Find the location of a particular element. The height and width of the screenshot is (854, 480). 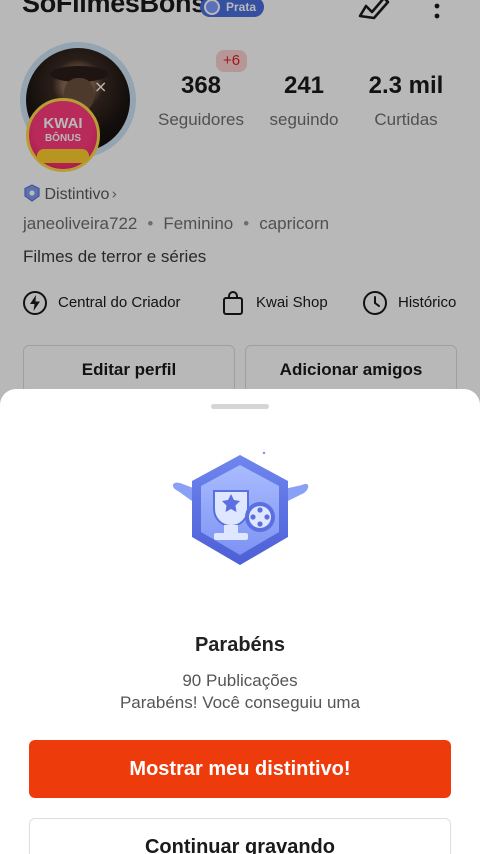

drag-handle is located at coordinates (240, 406).